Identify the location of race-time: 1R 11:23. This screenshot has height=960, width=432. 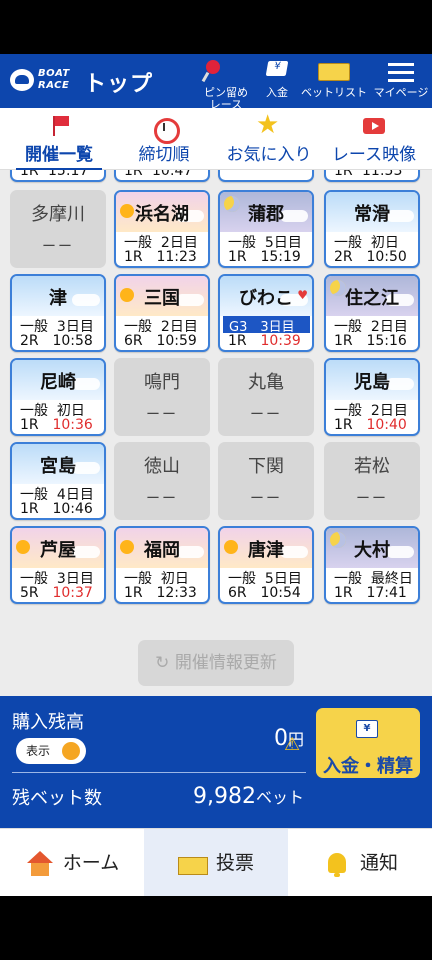
(160, 257).